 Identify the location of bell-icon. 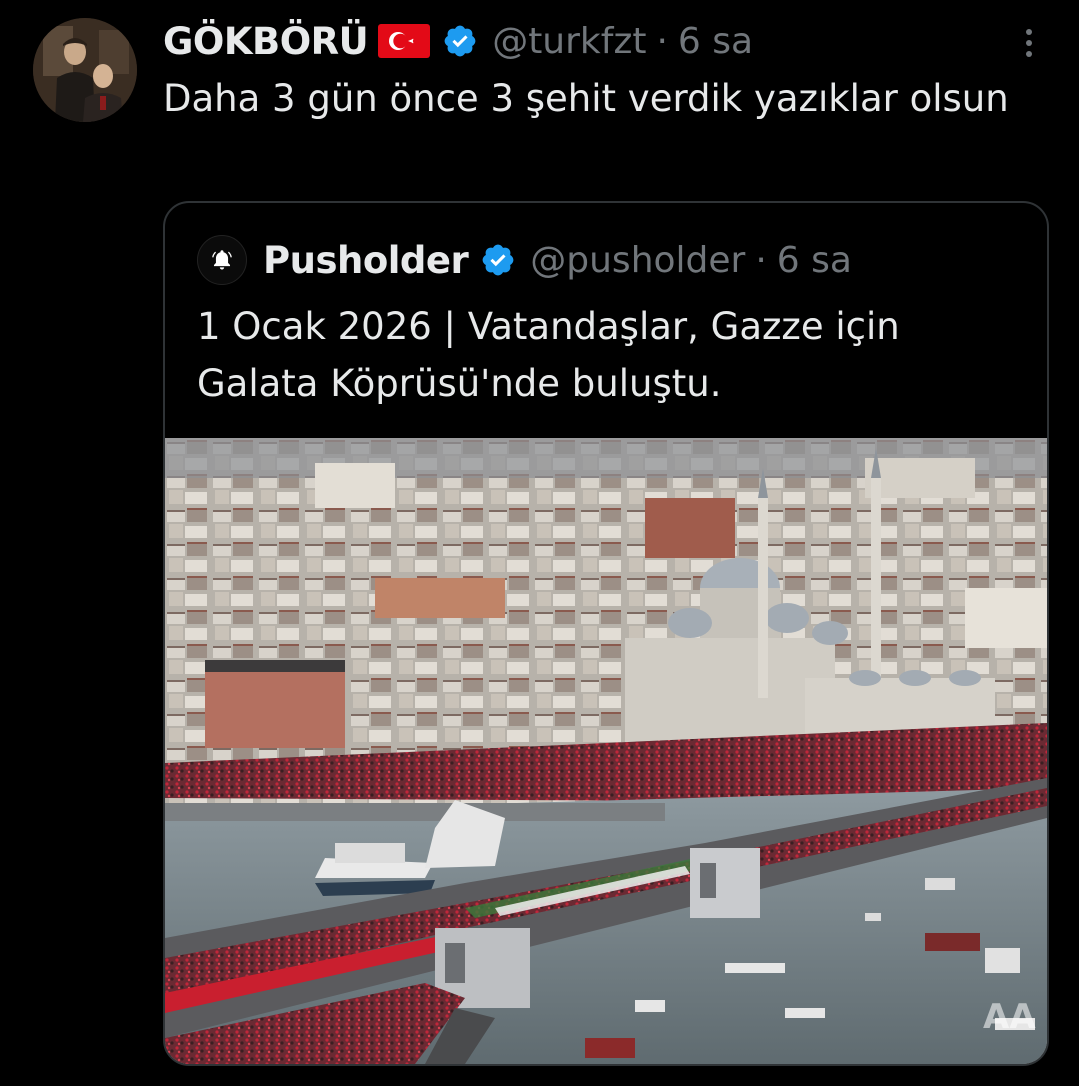
(222, 260).